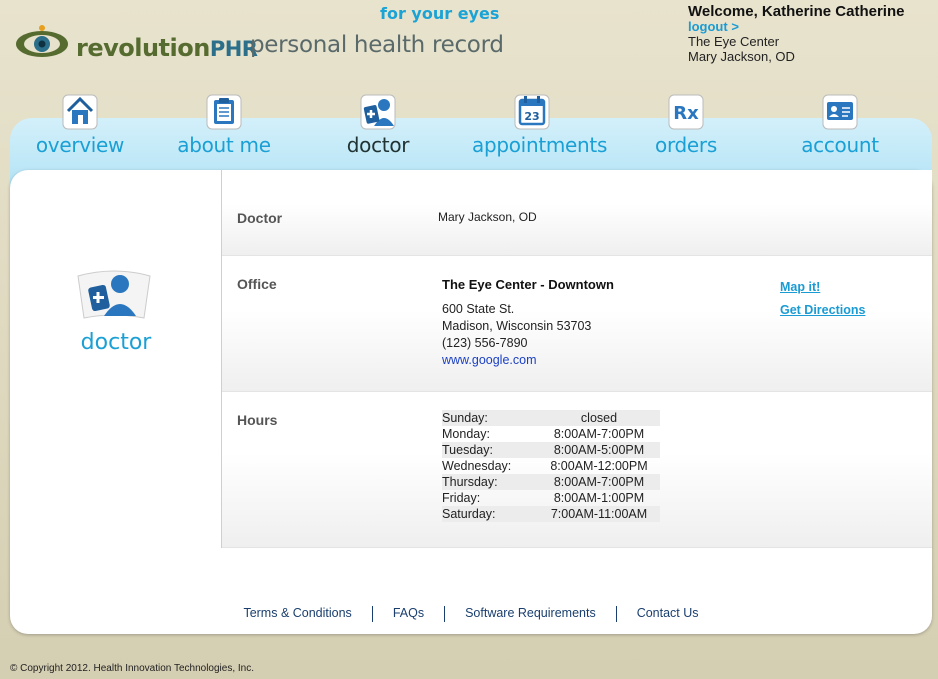 The width and height of the screenshot is (938, 679). What do you see at coordinates (528, 360) in the screenshot?
I see `office-website-link: www.google.com` at bounding box center [528, 360].